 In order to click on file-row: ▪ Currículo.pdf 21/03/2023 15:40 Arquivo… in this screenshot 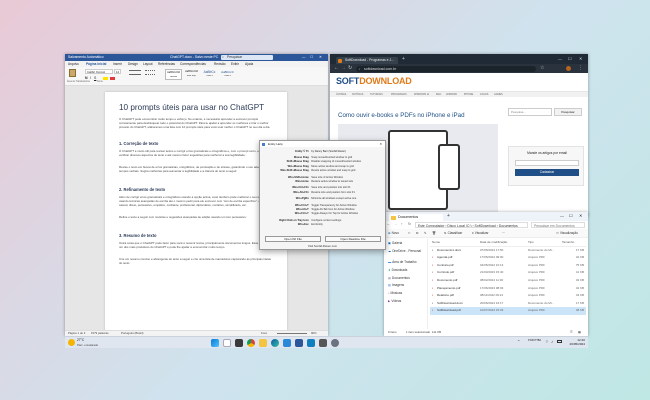, I will do `click(508, 273)`.